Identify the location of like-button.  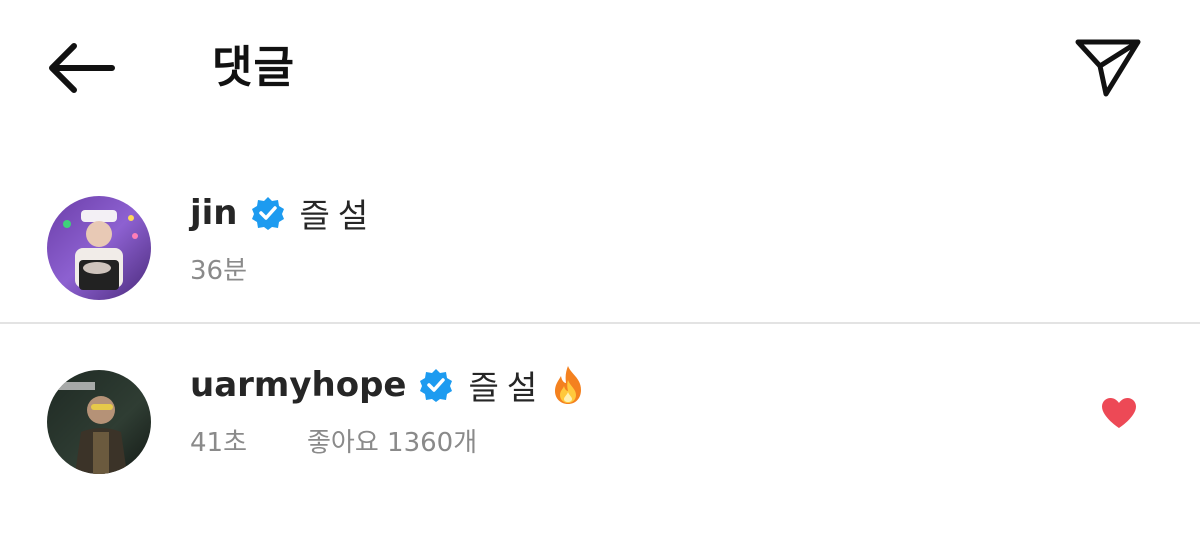
(1119, 413).